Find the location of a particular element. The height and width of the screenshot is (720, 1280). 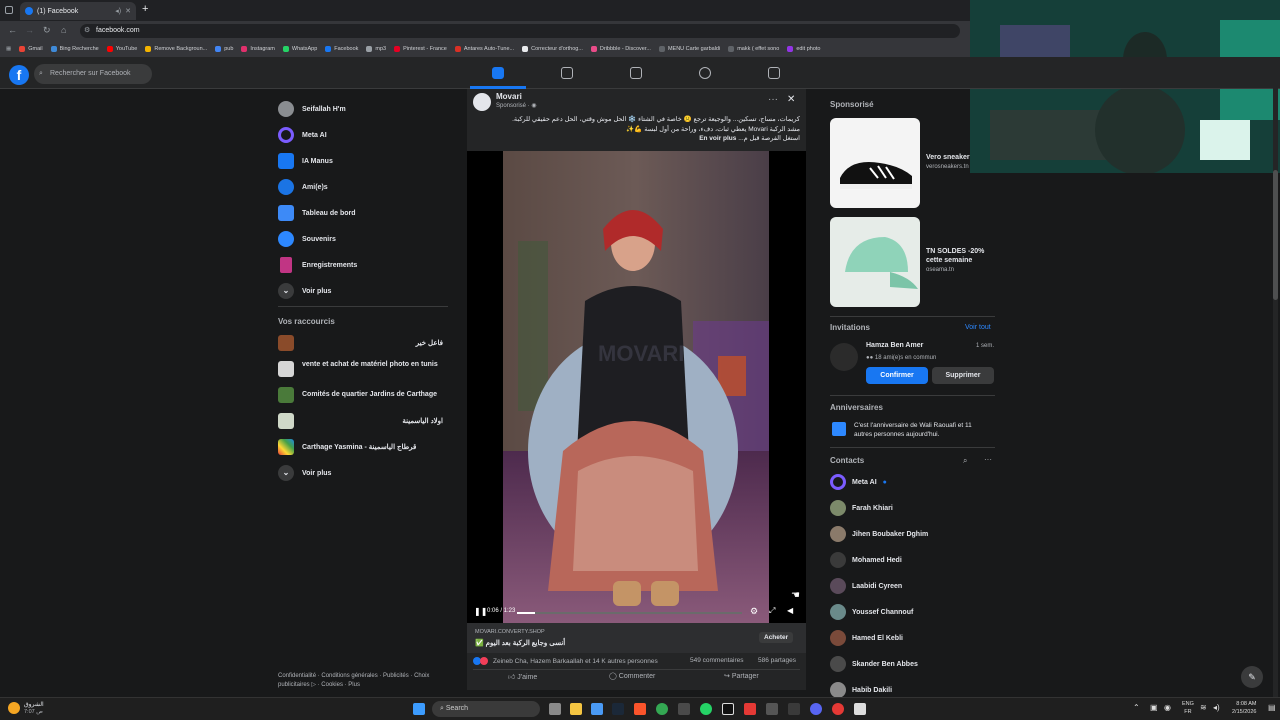

confirm-button: Confirmer is located at coordinates (897, 375).